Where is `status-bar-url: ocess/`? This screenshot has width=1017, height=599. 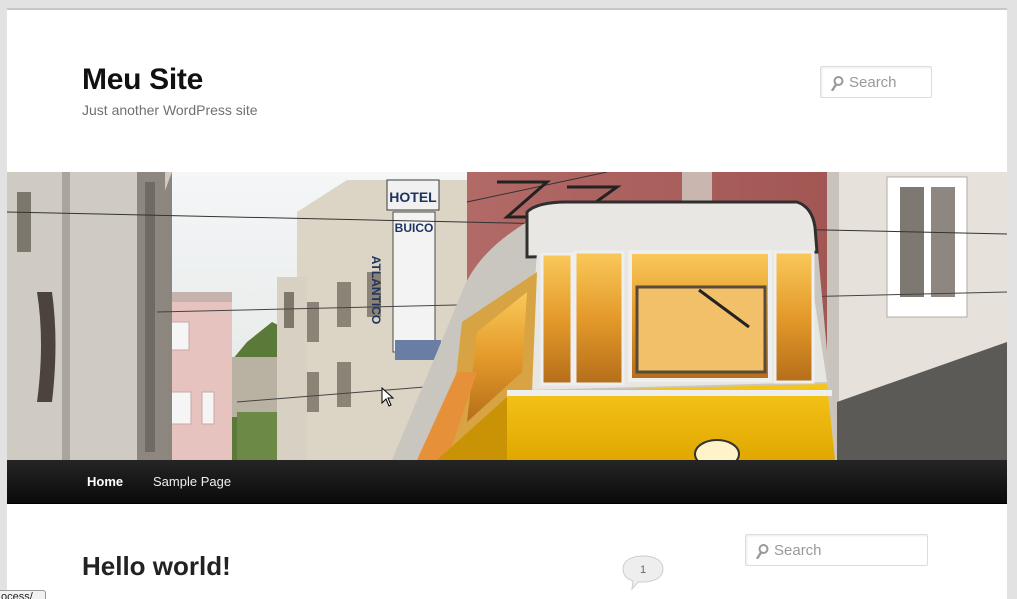 status-bar-url: ocess/ is located at coordinates (23, 594).